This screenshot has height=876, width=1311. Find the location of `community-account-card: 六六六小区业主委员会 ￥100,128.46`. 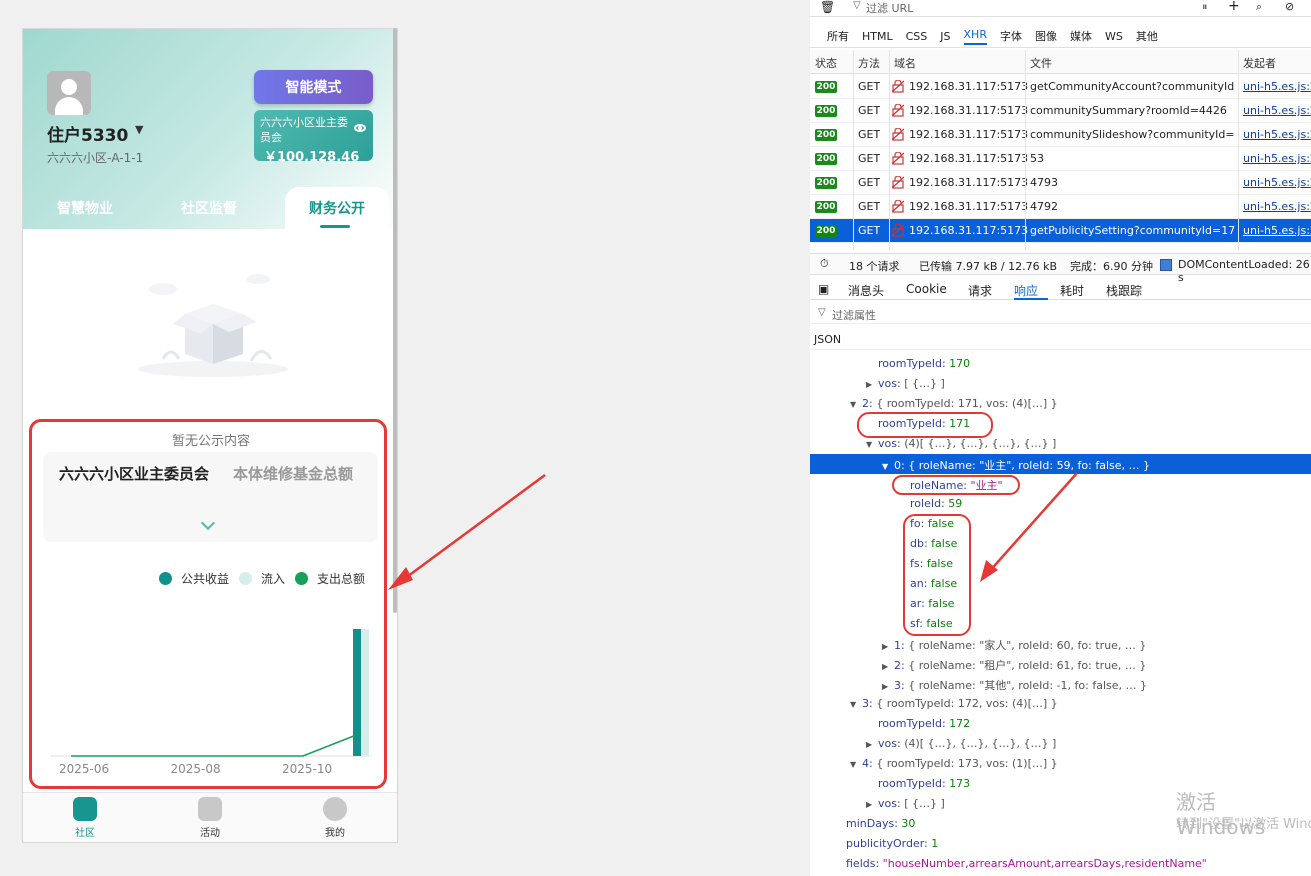

community-account-card: 六六六小区业主委员会 ￥100,128.46 is located at coordinates (313, 135).